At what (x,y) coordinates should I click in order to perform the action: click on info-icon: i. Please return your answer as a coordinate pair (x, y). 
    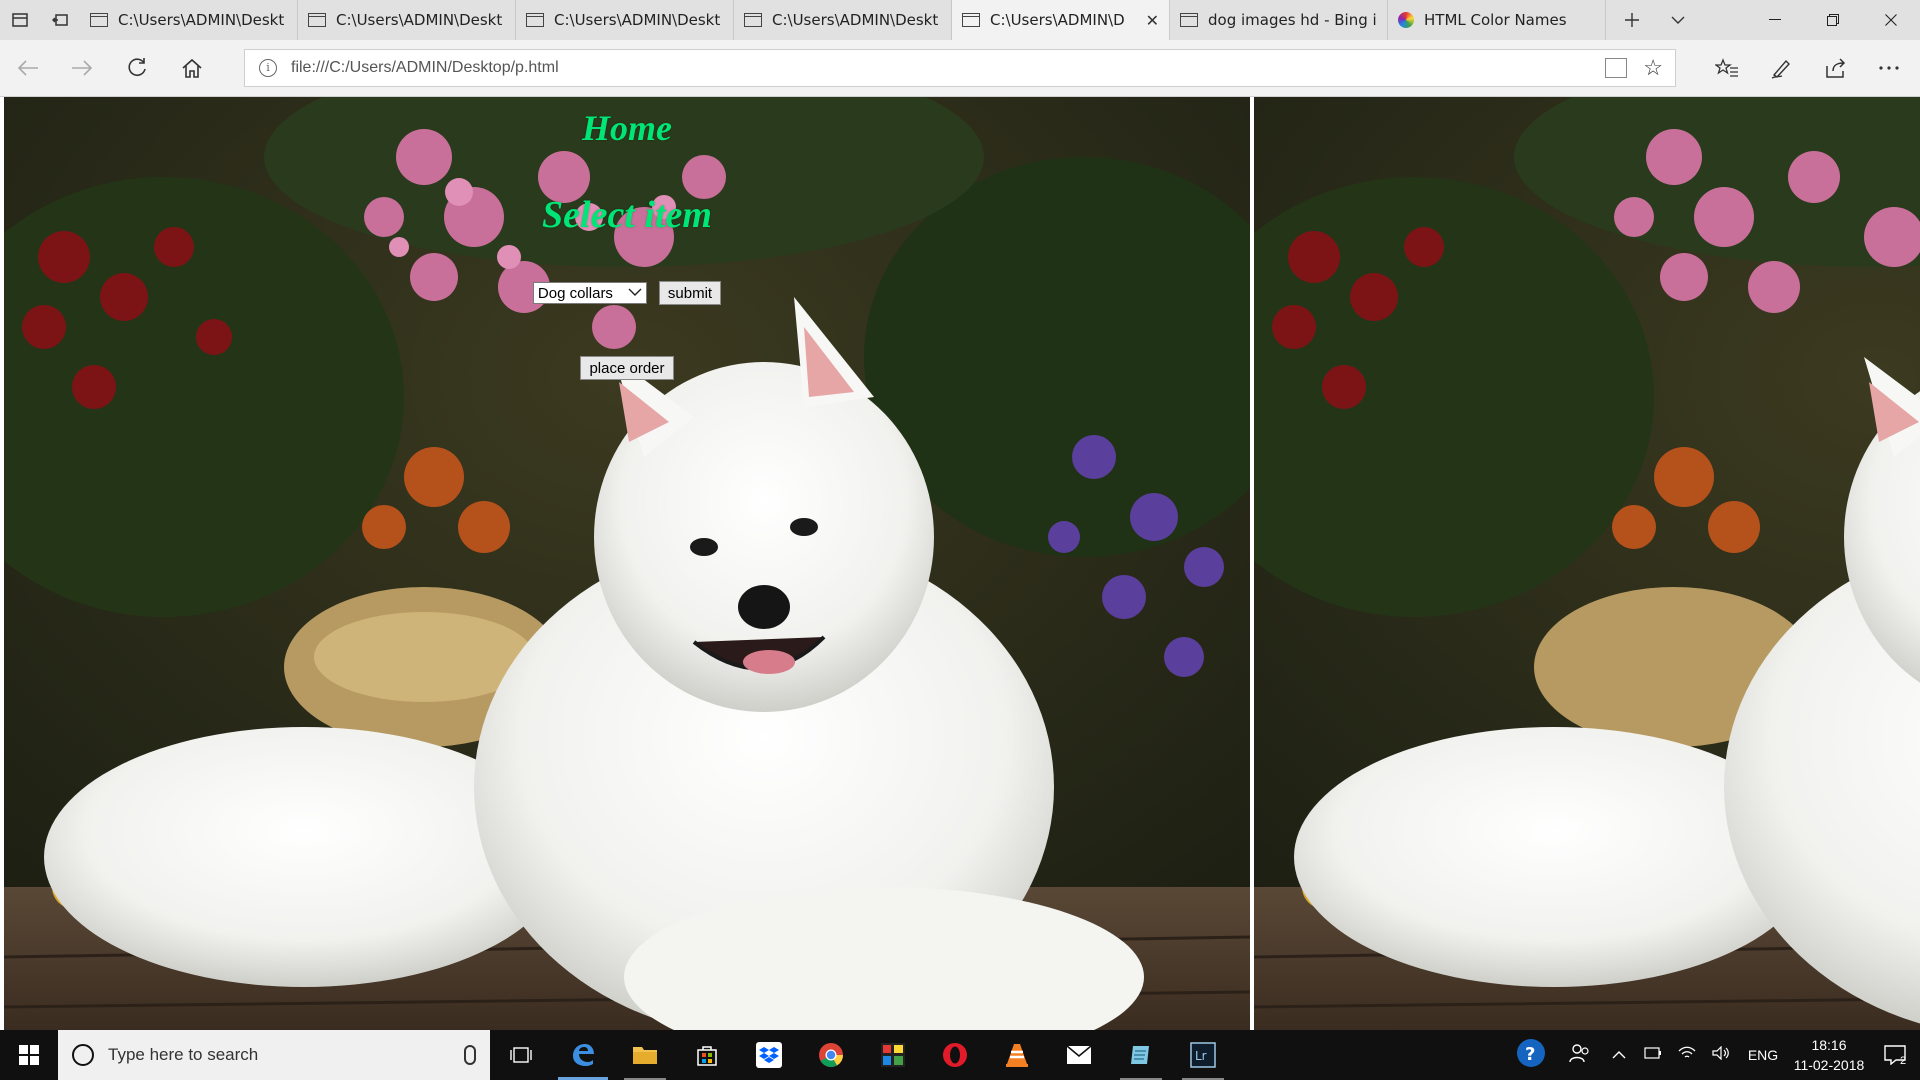
    Looking at the image, I should click on (268, 68).